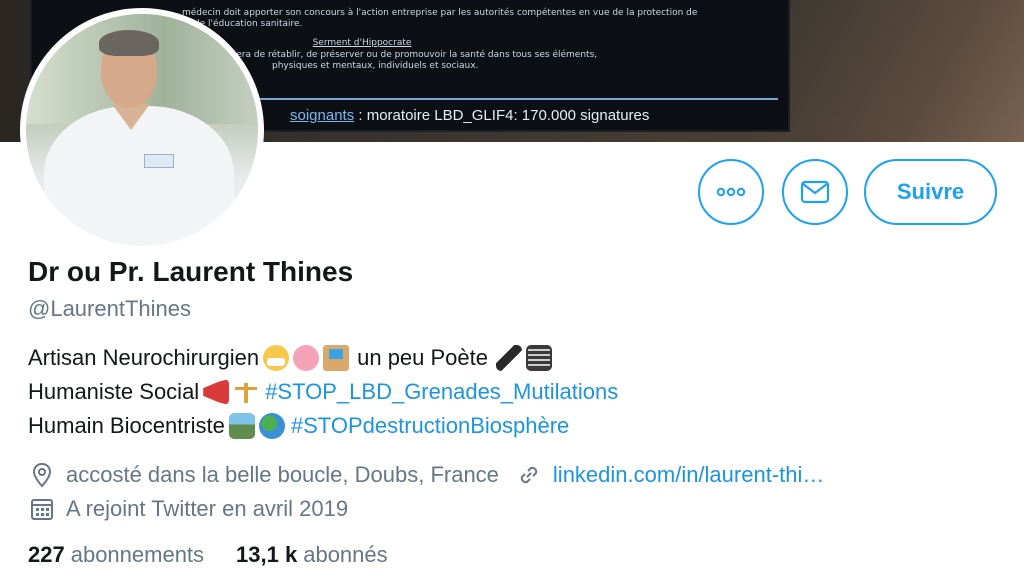 The width and height of the screenshot is (1024, 579). I want to click on banner-background, so click(907, 71).